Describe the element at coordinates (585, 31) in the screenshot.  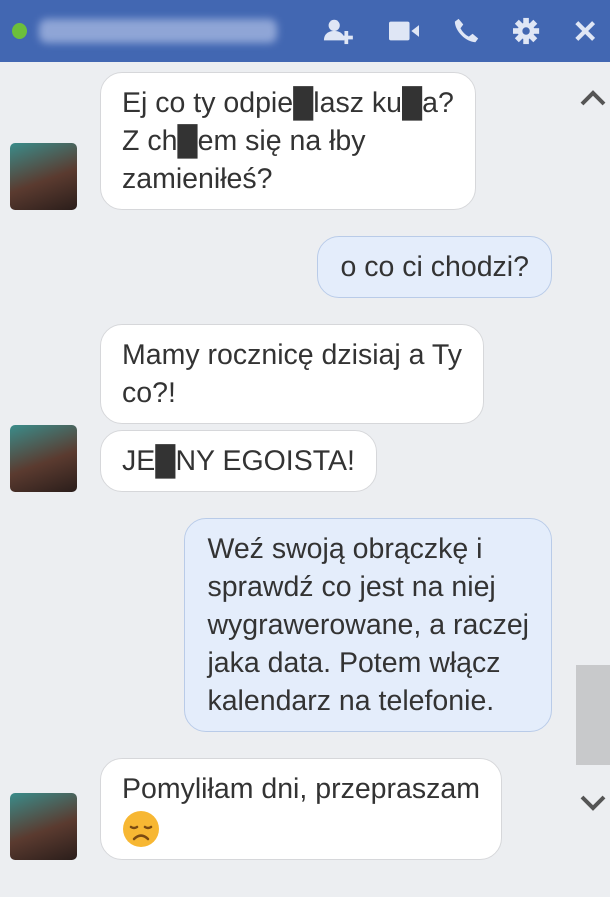
I see `close-icon` at that location.